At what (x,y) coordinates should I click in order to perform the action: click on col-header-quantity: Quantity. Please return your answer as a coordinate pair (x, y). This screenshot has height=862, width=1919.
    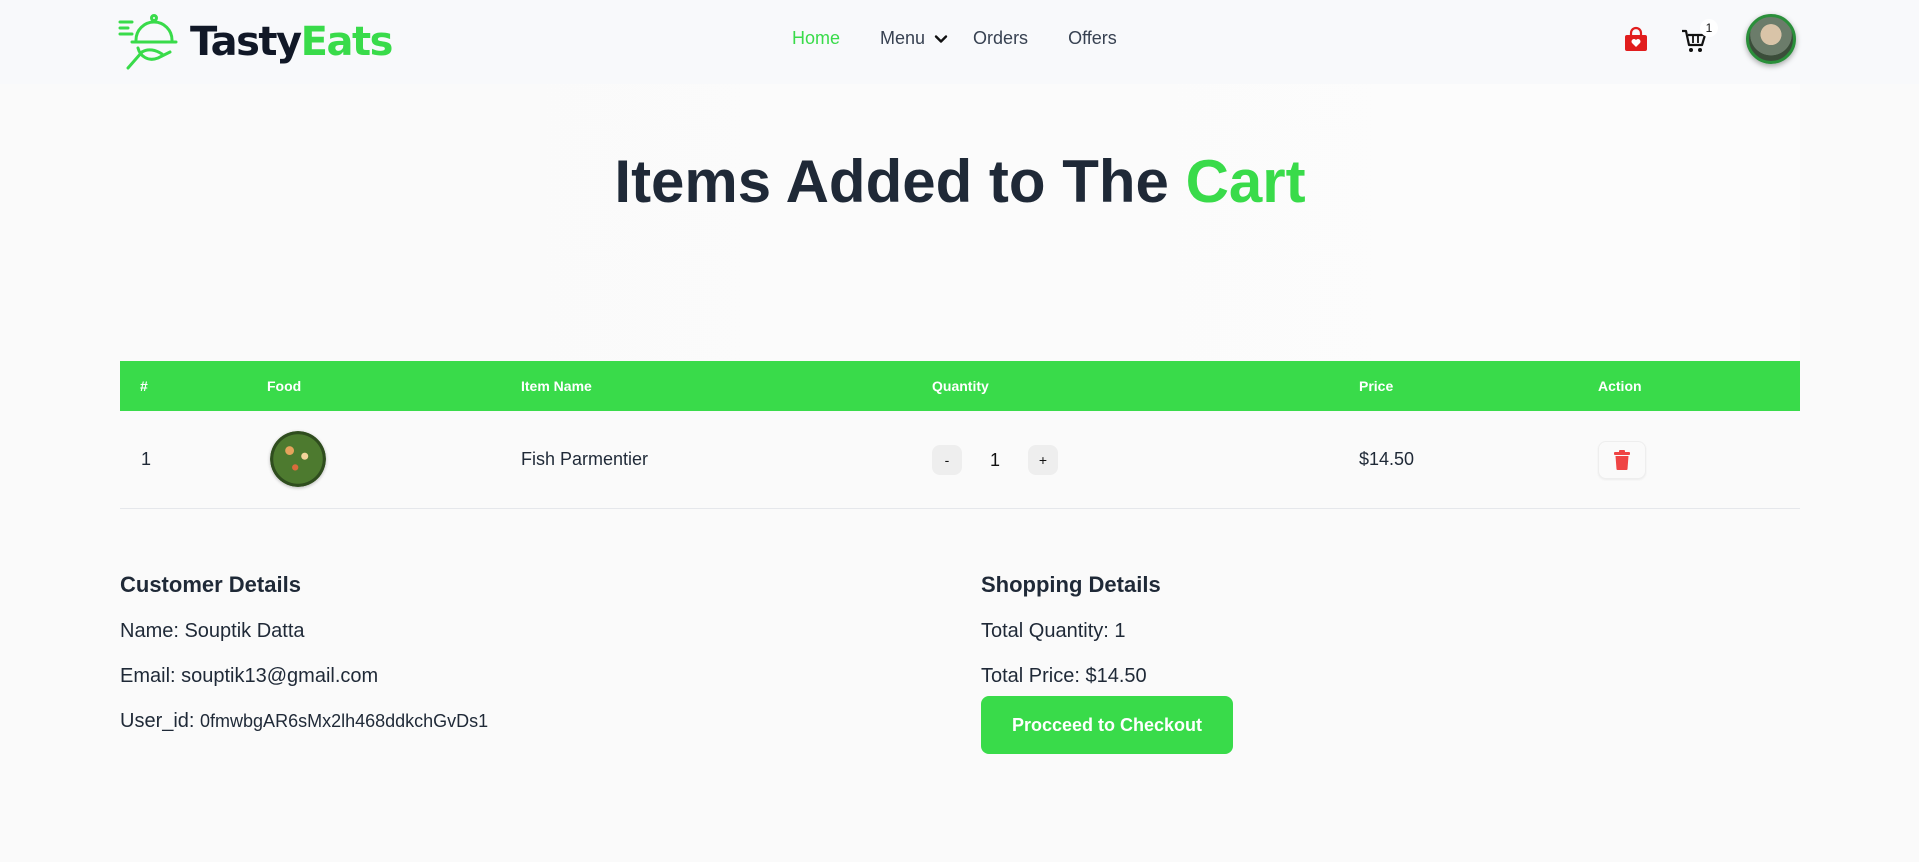
    Looking at the image, I should click on (960, 386).